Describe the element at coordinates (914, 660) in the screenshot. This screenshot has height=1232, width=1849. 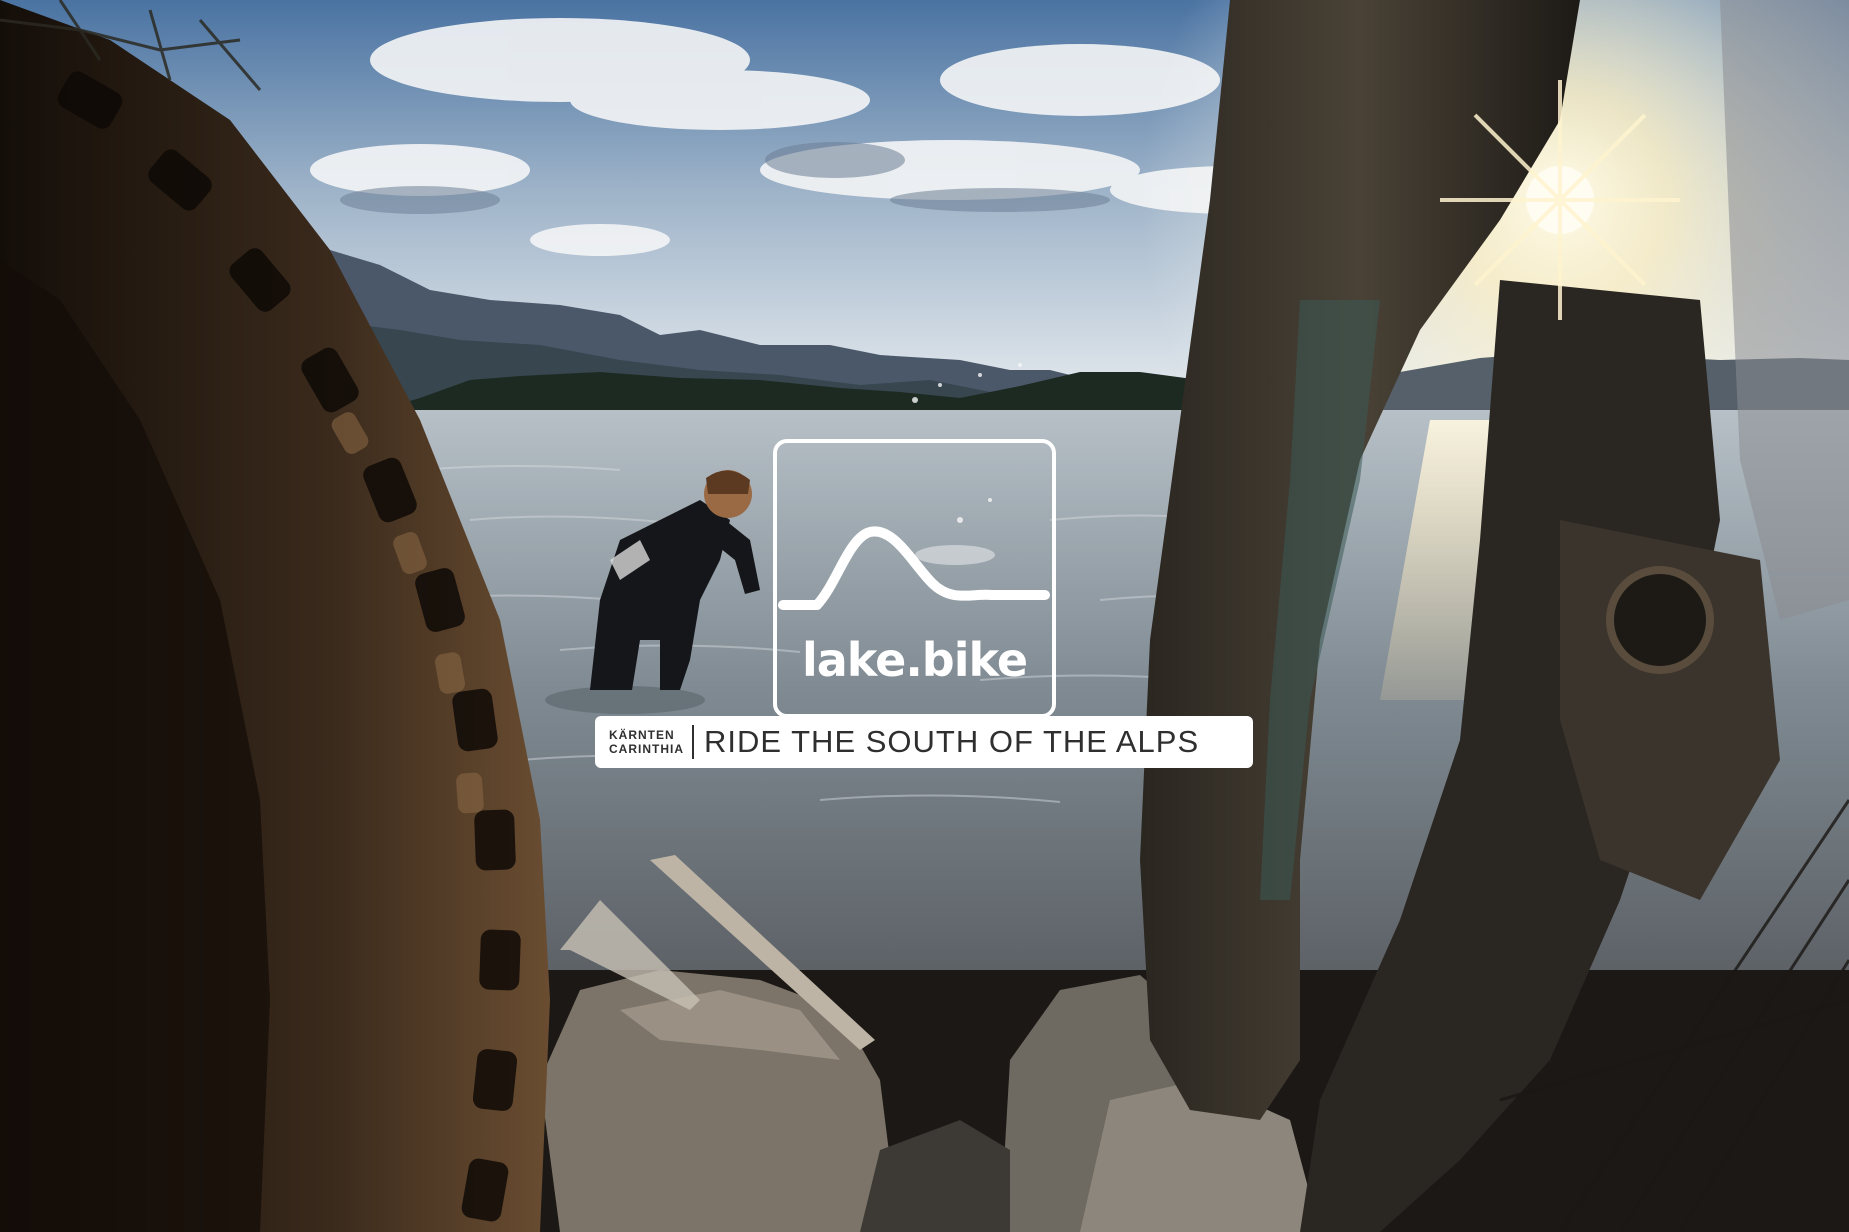
I see `logo-wordmark: lake.bike` at that location.